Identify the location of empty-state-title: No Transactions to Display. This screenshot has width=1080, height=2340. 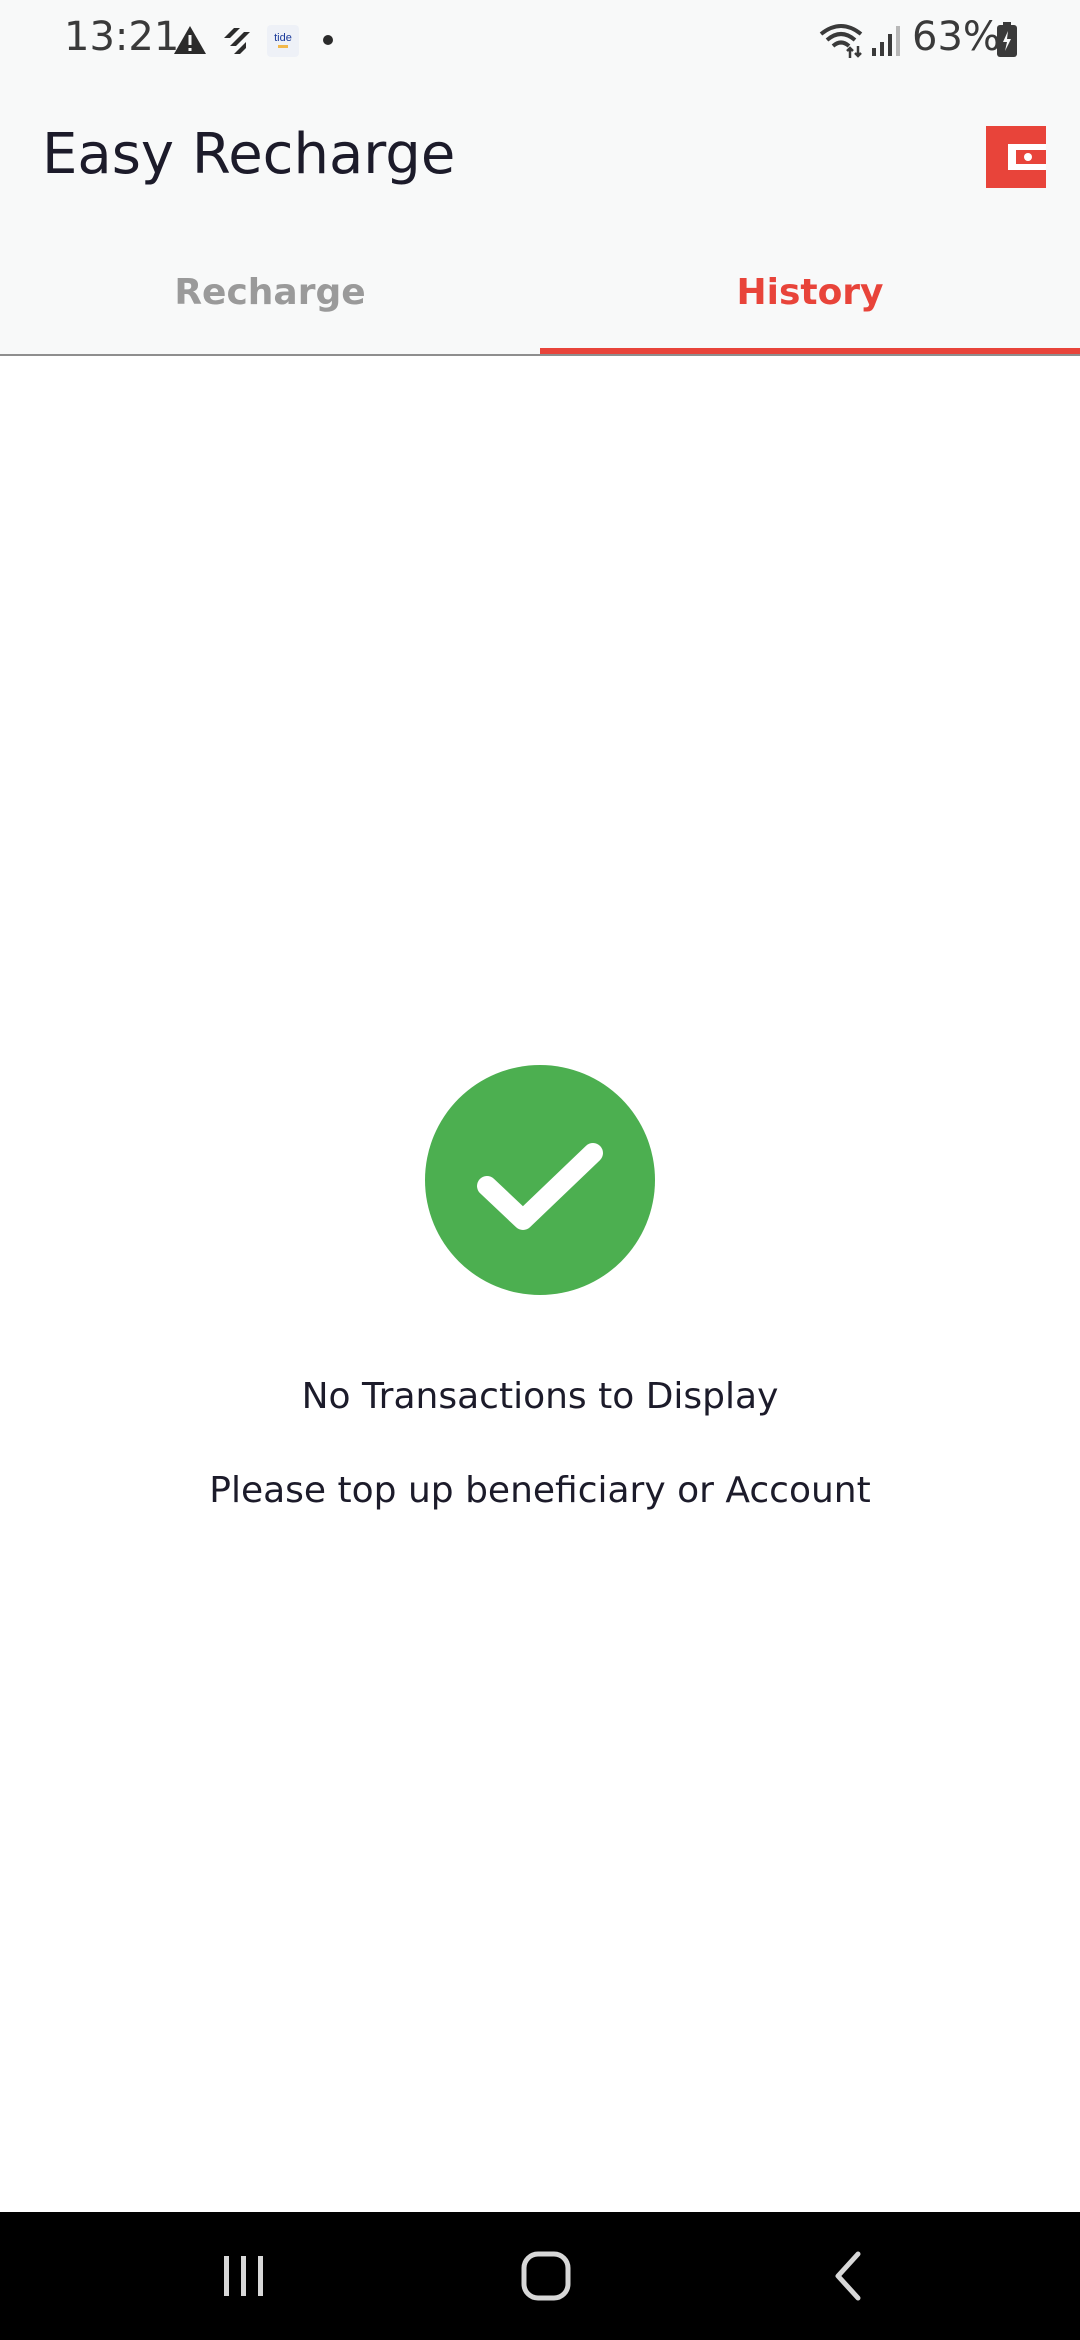
(540, 1396).